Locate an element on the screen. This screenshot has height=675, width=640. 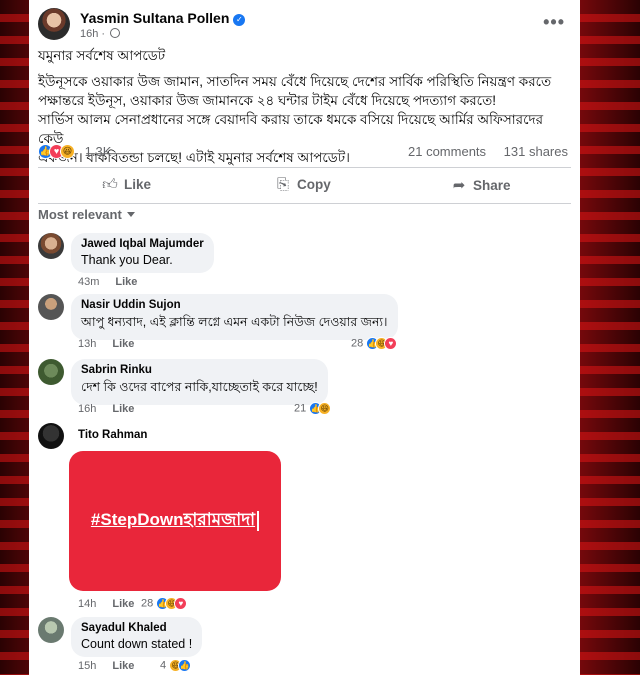
comment-reactions: 21 👍😆 is located at coordinates (313, 408).